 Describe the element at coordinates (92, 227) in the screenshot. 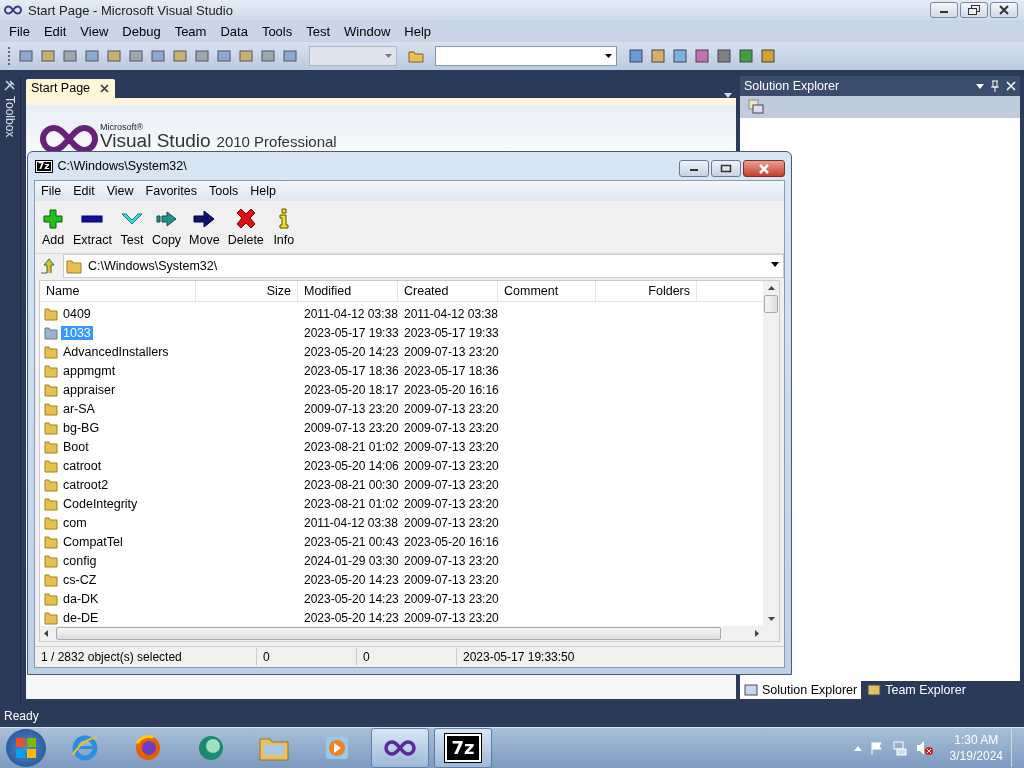

I see `toolbar-button: Extract` at that location.